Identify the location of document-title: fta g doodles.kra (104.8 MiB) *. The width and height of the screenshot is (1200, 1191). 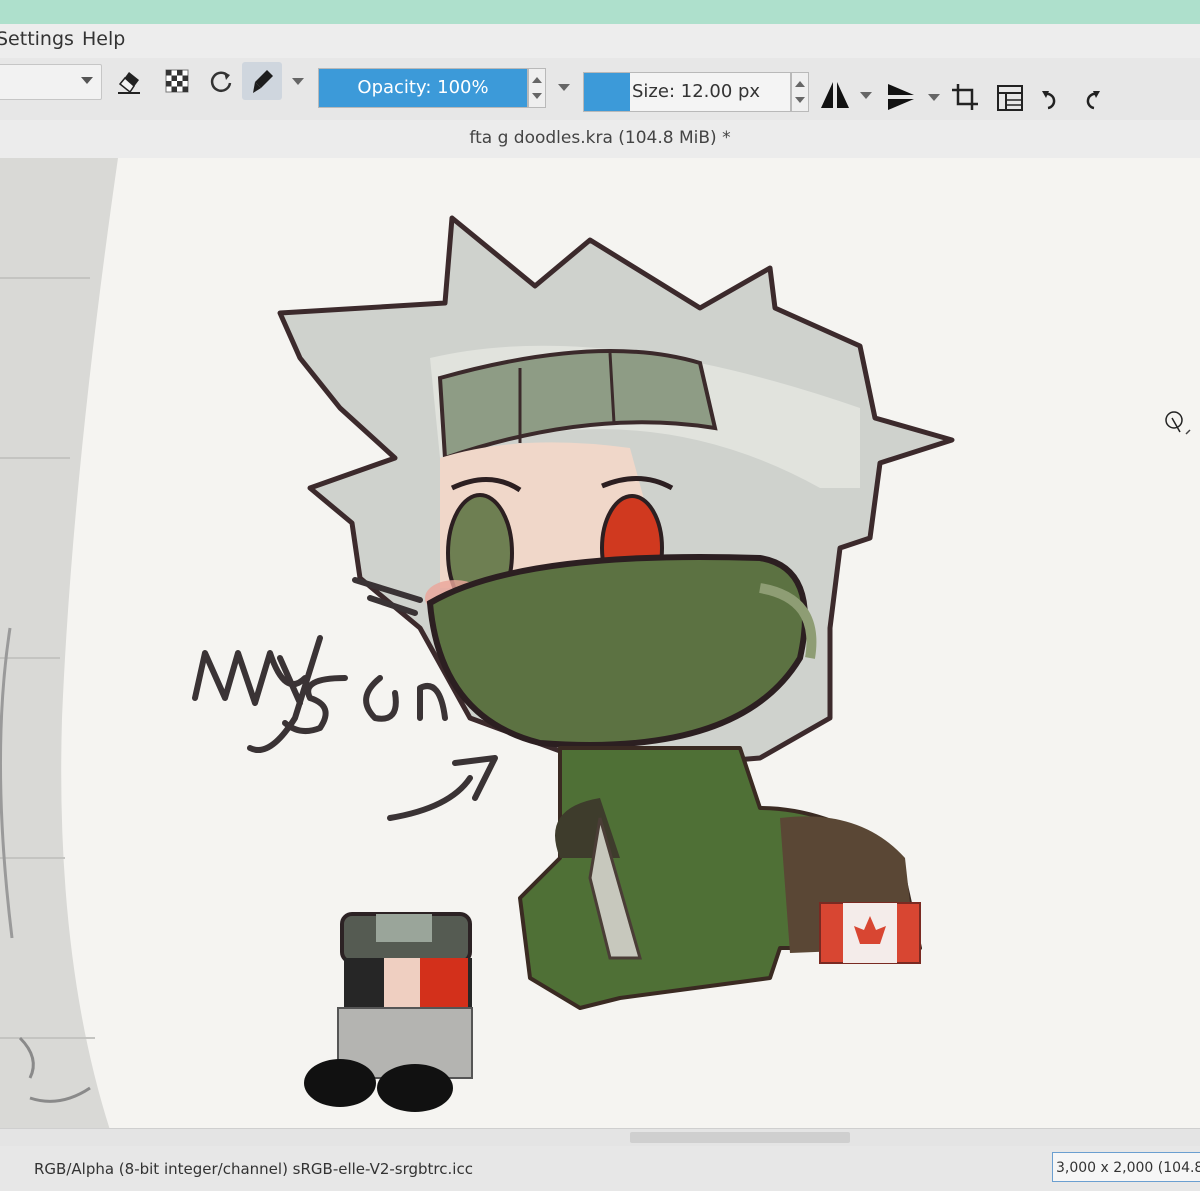
(600, 138).